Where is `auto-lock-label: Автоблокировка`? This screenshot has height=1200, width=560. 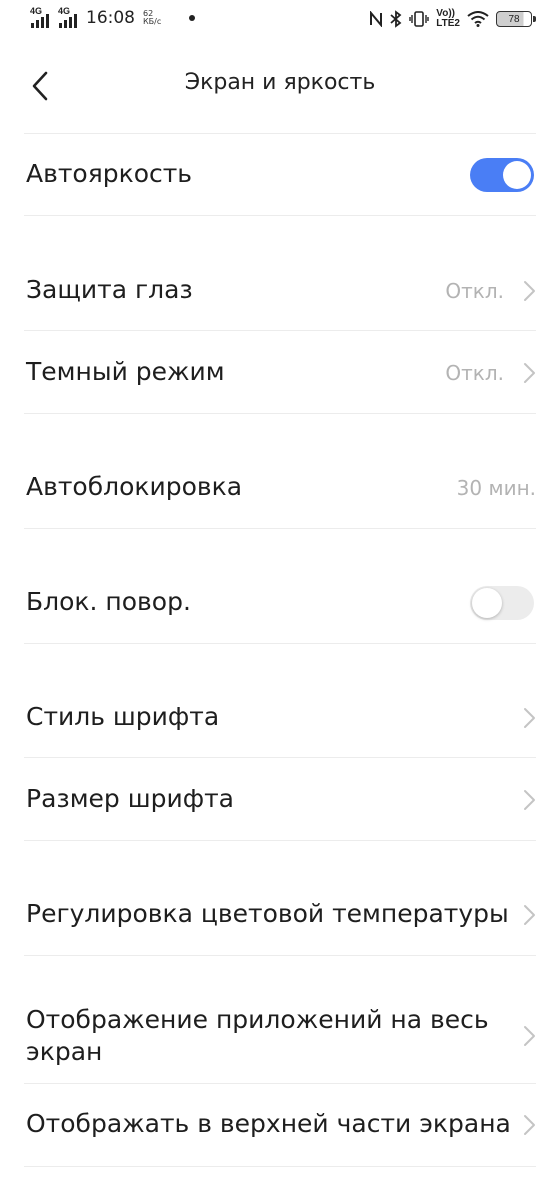
auto-lock-label: Автоблокировка is located at coordinates (134, 486).